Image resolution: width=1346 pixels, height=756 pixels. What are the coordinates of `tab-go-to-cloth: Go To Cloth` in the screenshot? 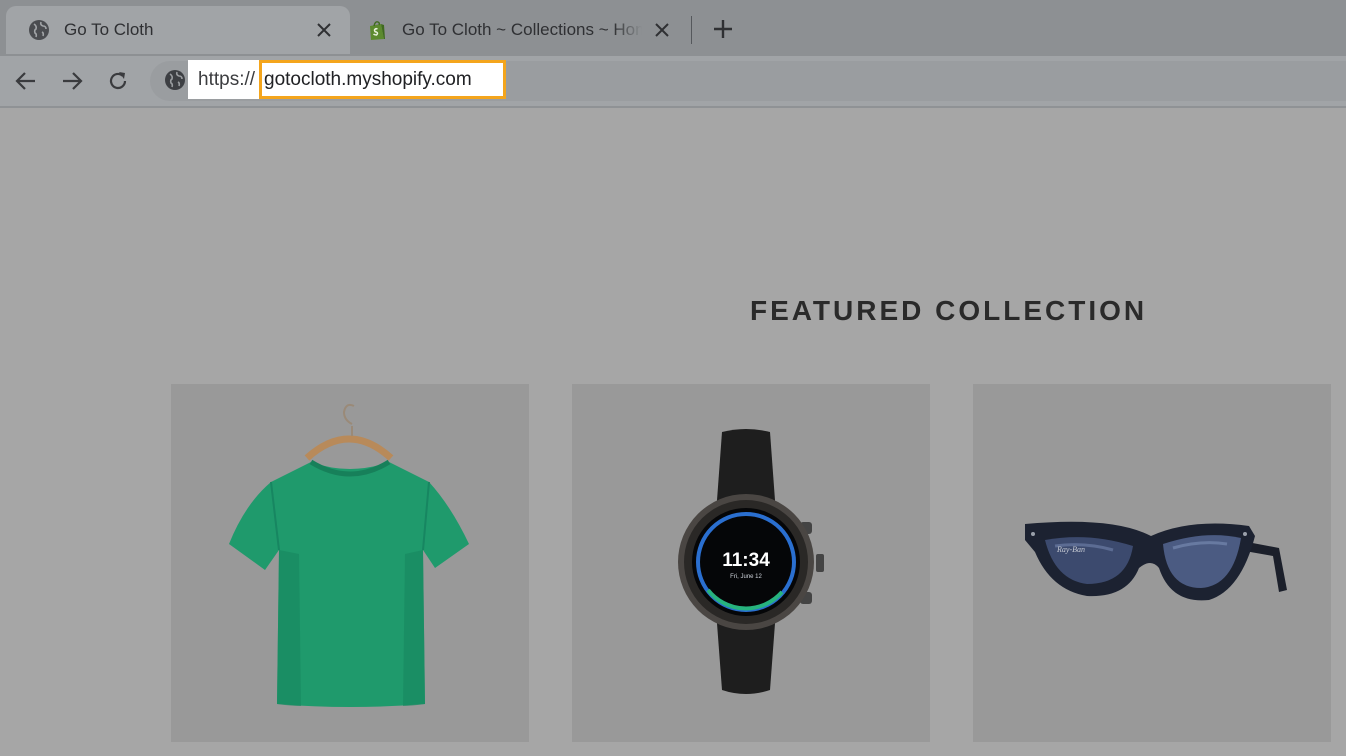 It's located at (178, 30).